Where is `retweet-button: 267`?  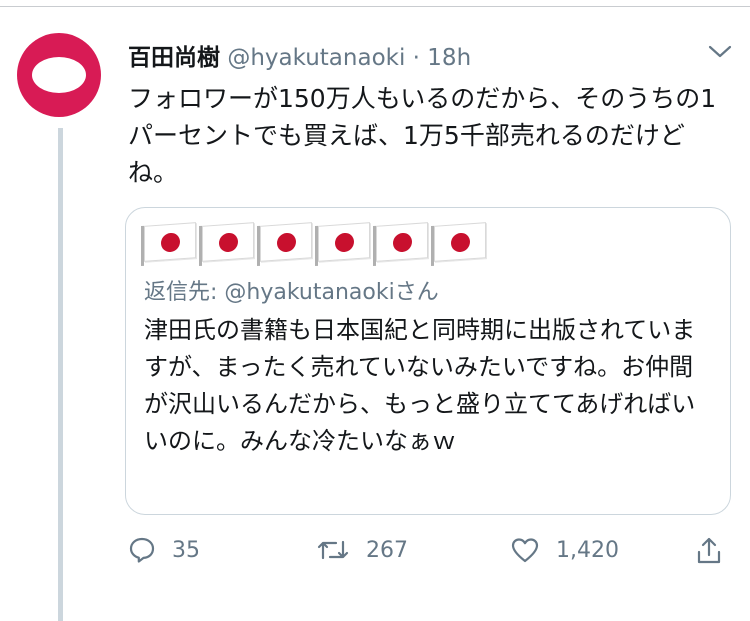 retweet-button: 267 is located at coordinates (362, 550).